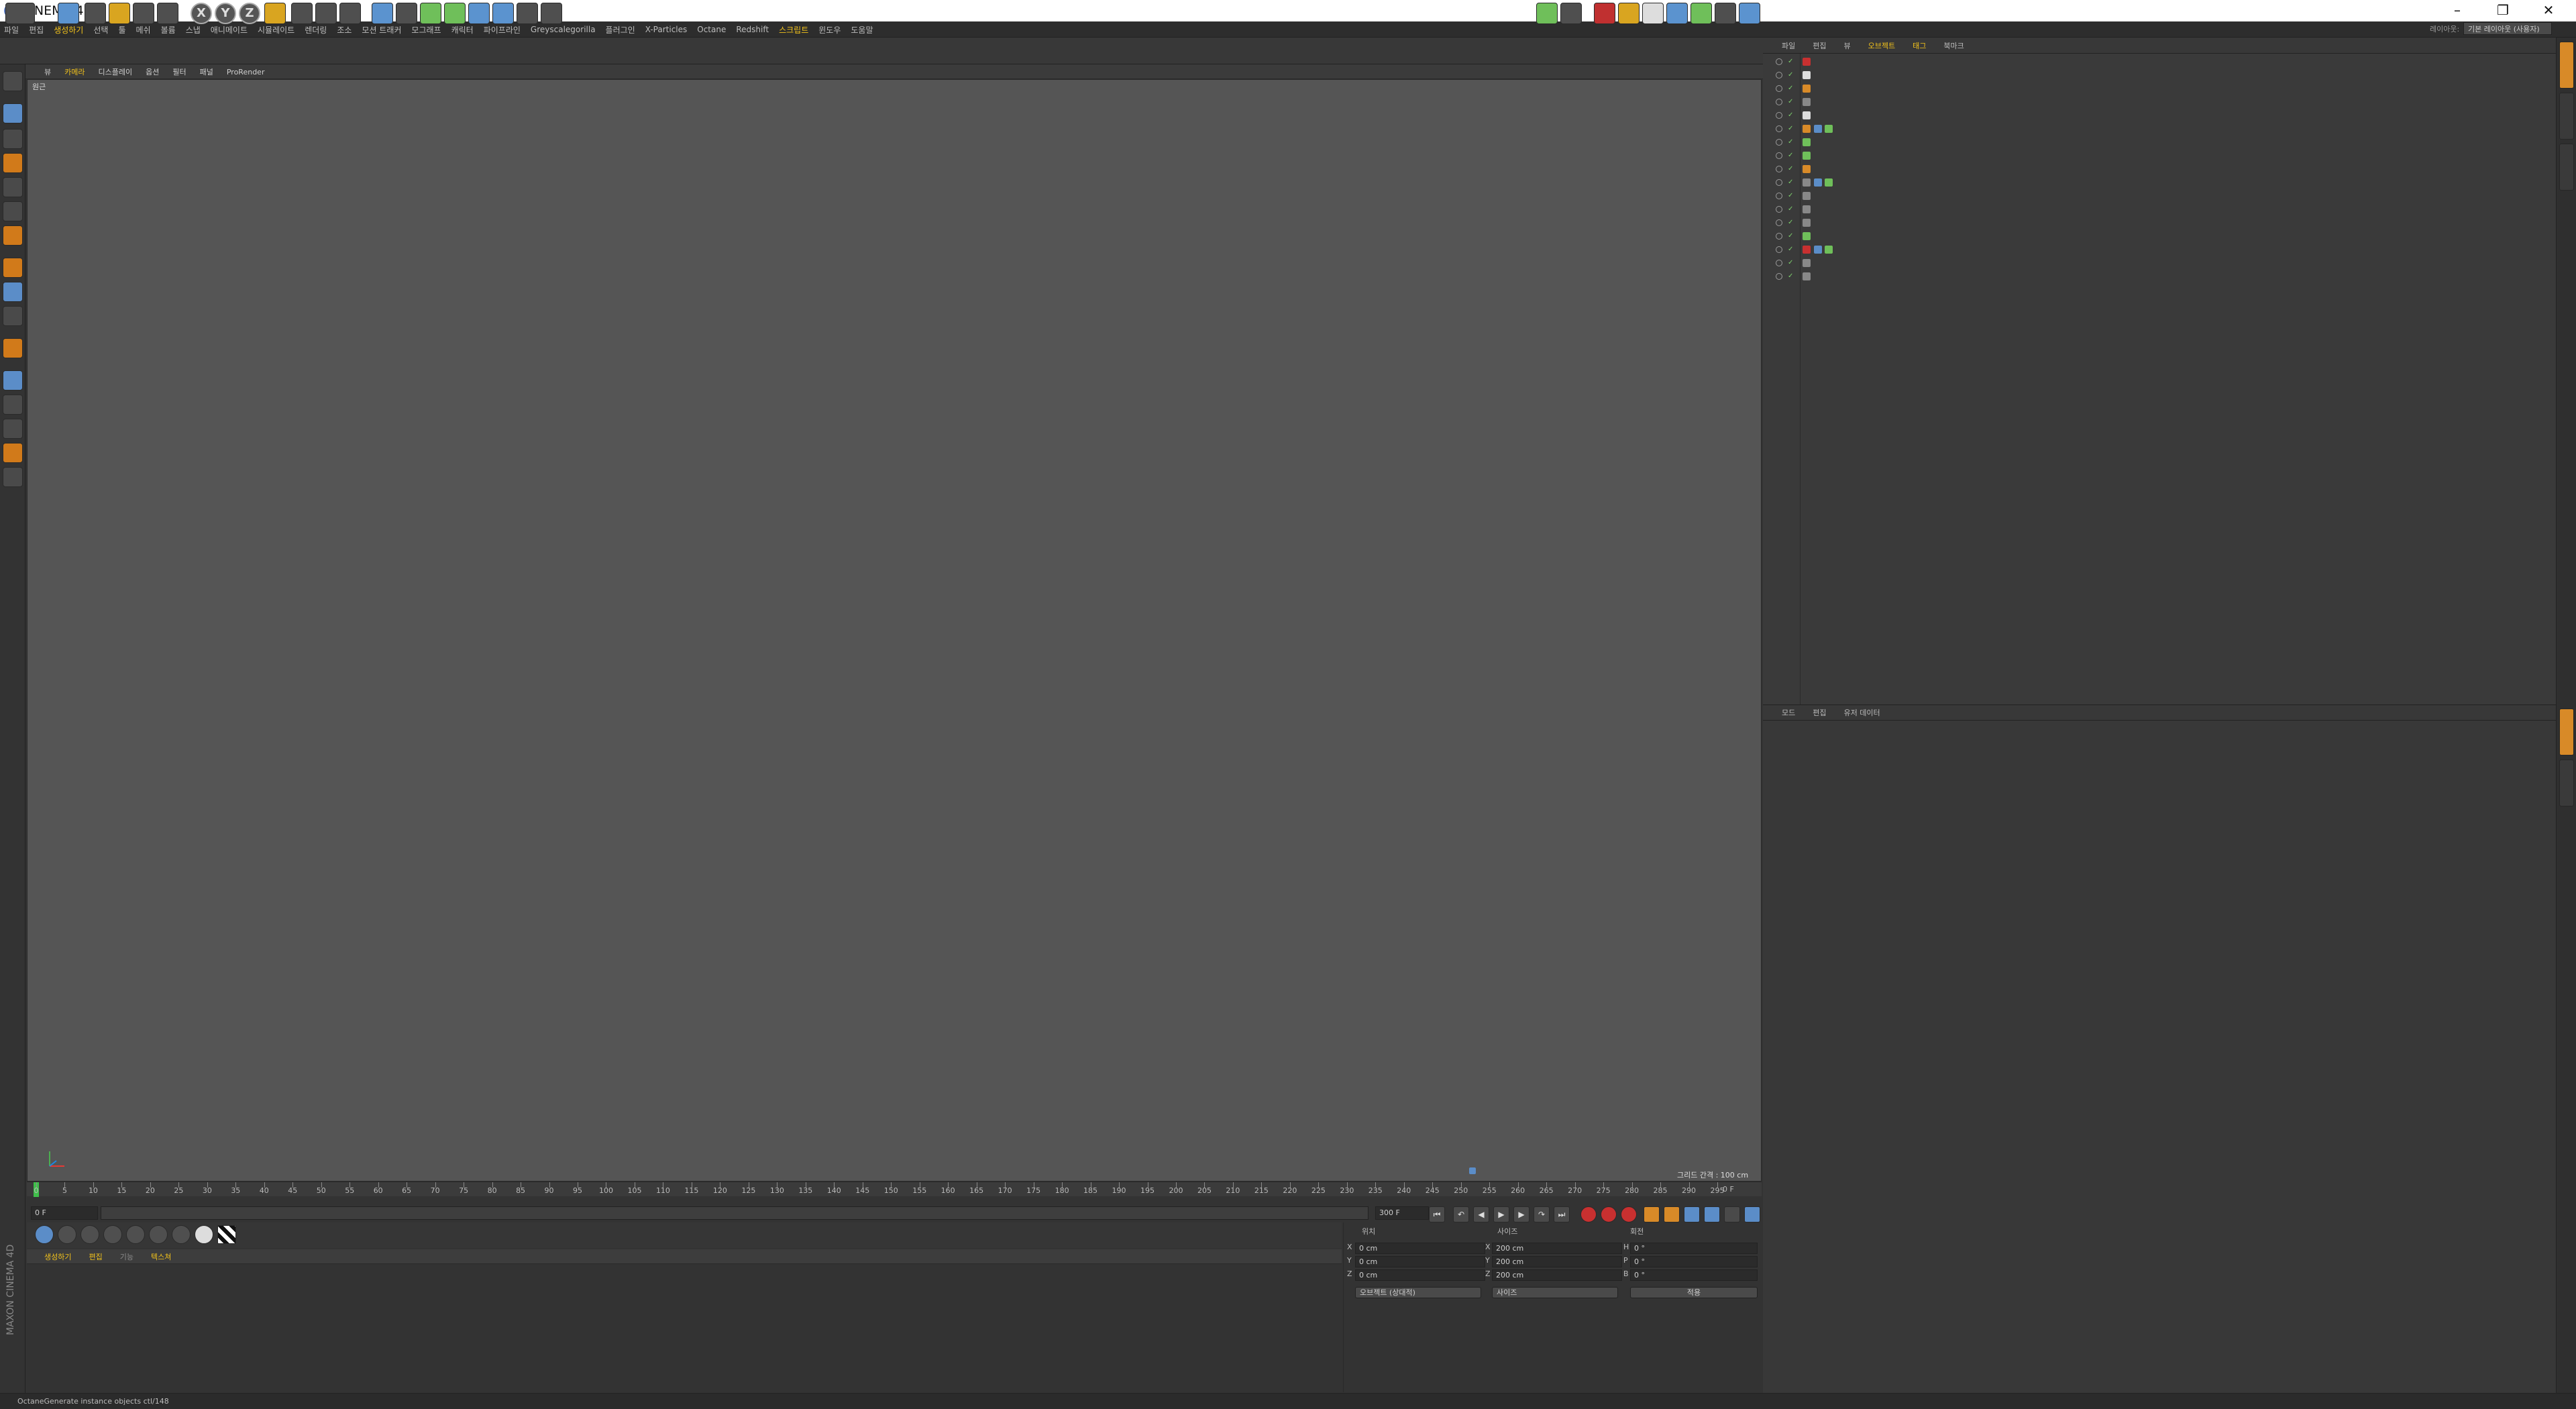  Describe the element at coordinates (2566, 116) in the screenshot. I see `takes-tab` at that location.